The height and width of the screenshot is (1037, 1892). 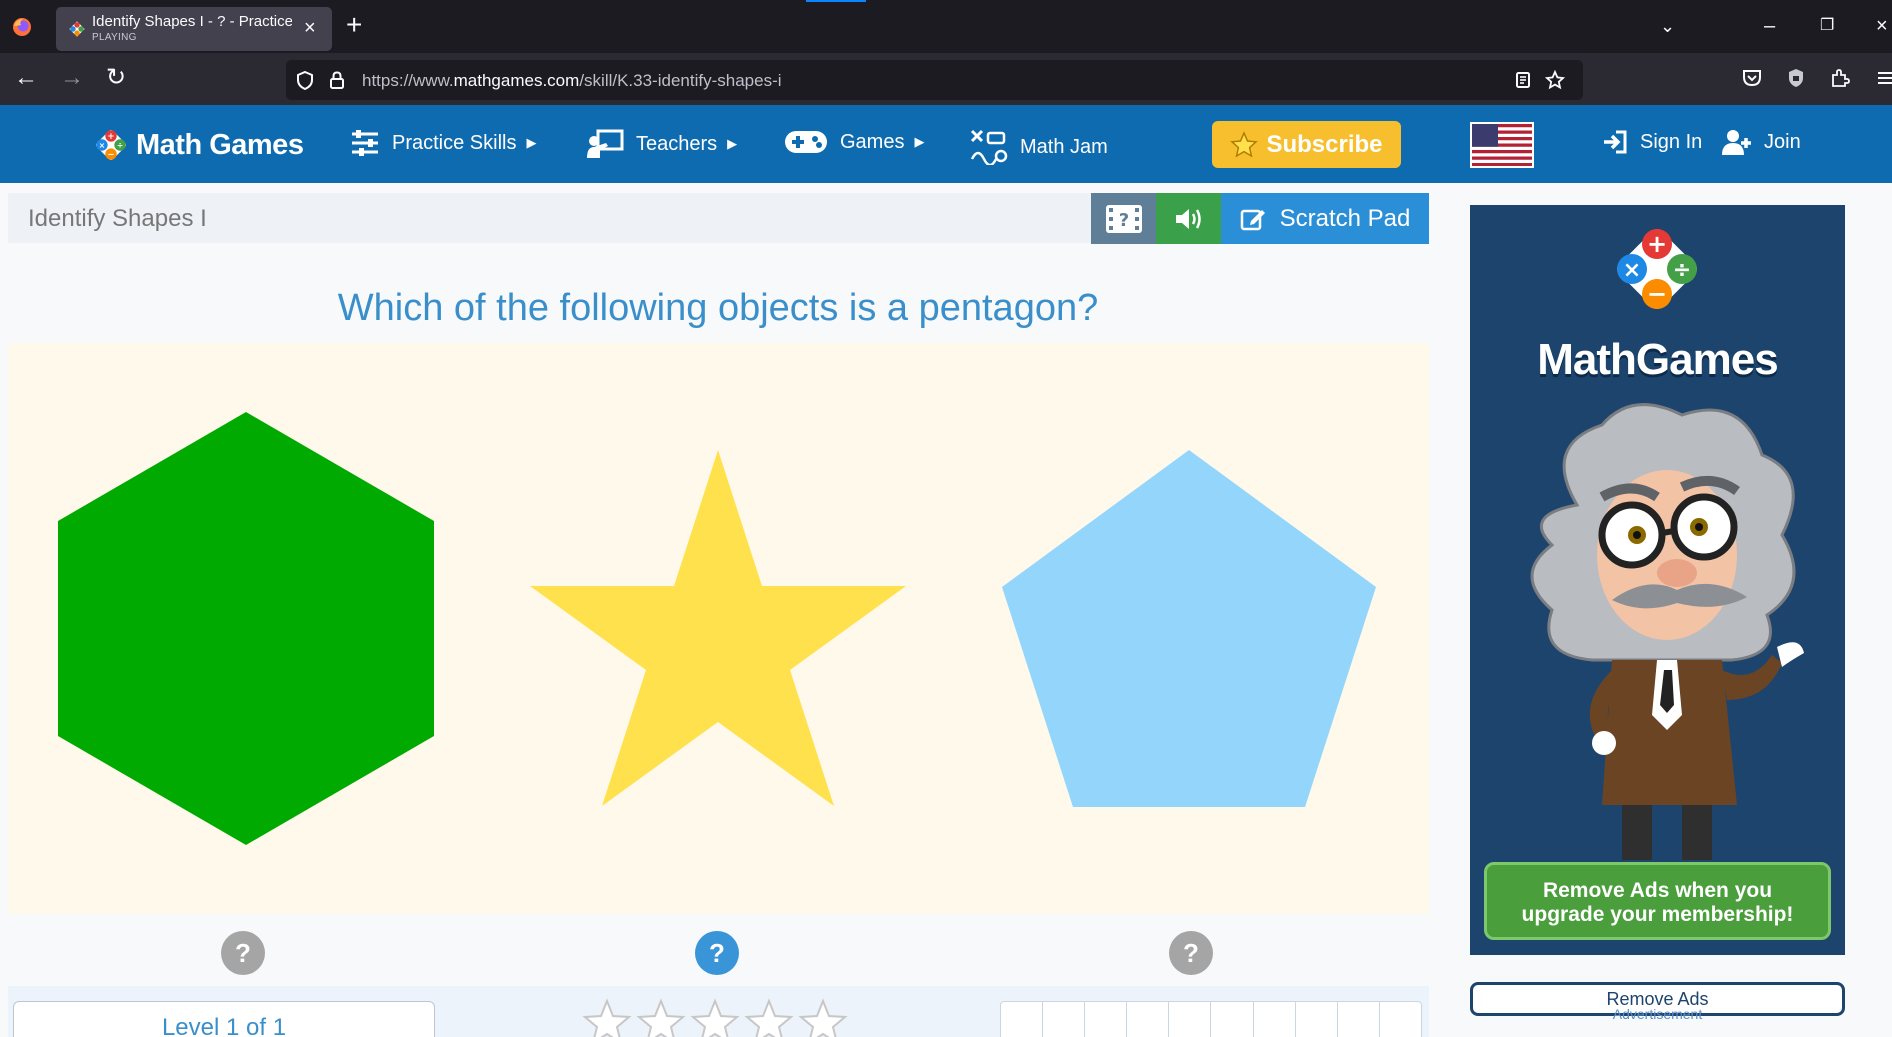 I want to click on teacher-icon, so click(x=605, y=143).